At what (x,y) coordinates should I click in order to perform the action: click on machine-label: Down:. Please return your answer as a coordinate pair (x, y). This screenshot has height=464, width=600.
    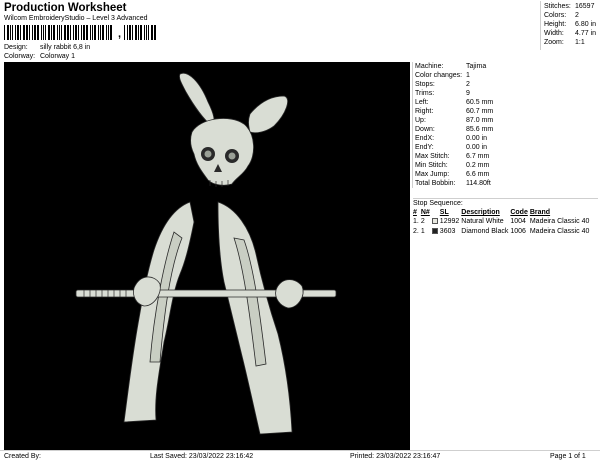
    Looking at the image, I should click on (425, 129).